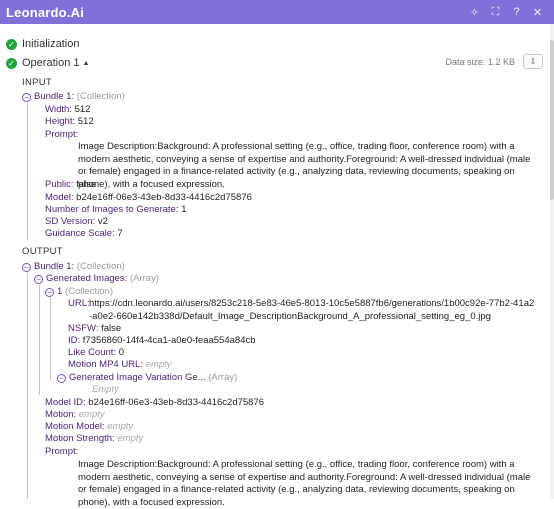  I want to click on window-title: Leonardo.Ai, so click(45, 12).